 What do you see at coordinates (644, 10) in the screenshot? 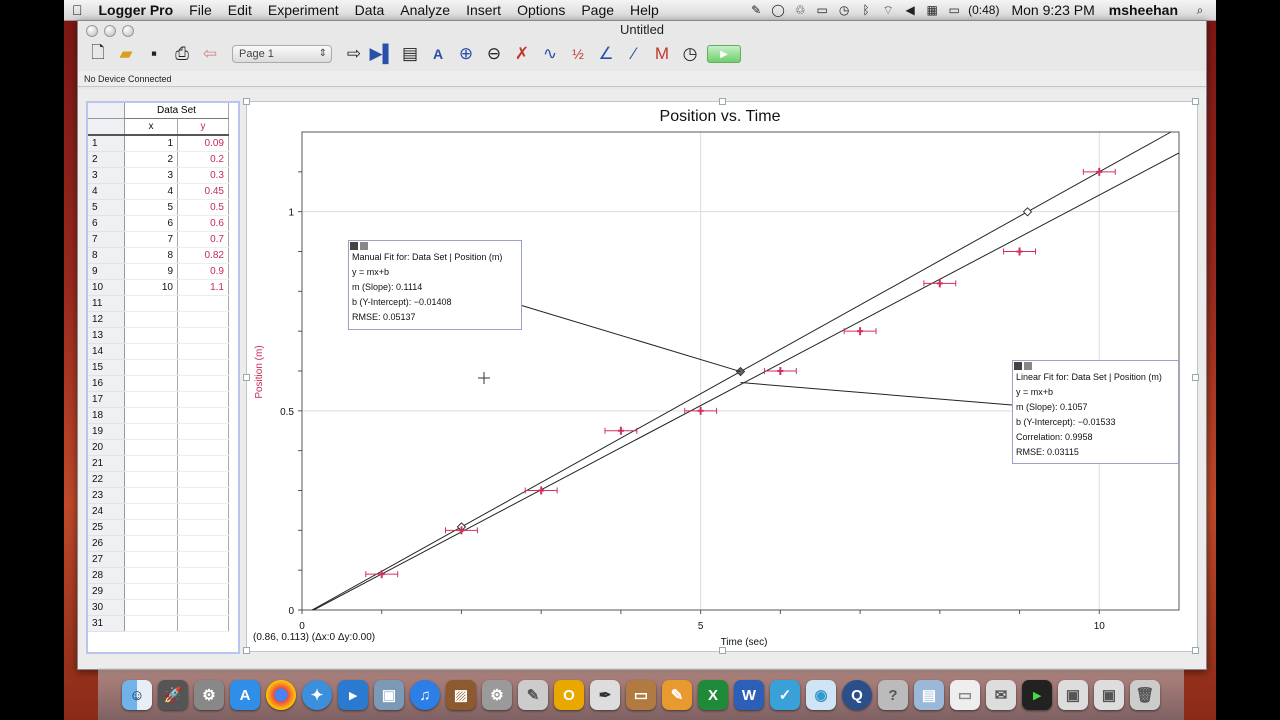
I see `menu-help: Help` at bounding box center [644, 10].